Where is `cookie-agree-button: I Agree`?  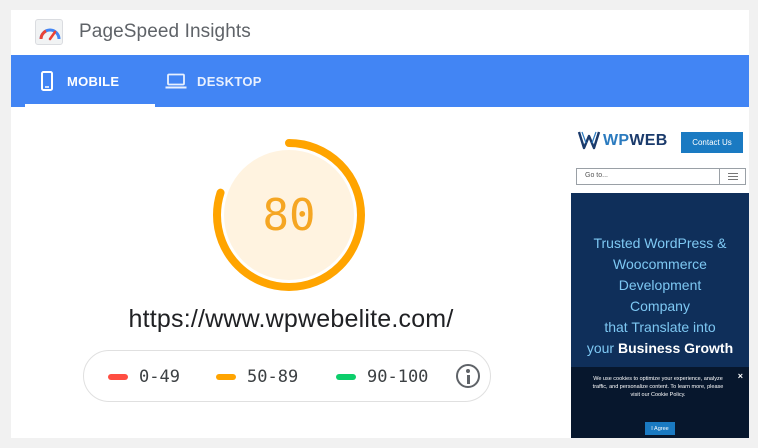 cookie-agree-button: I Agree is located at coordinates (660, 428).